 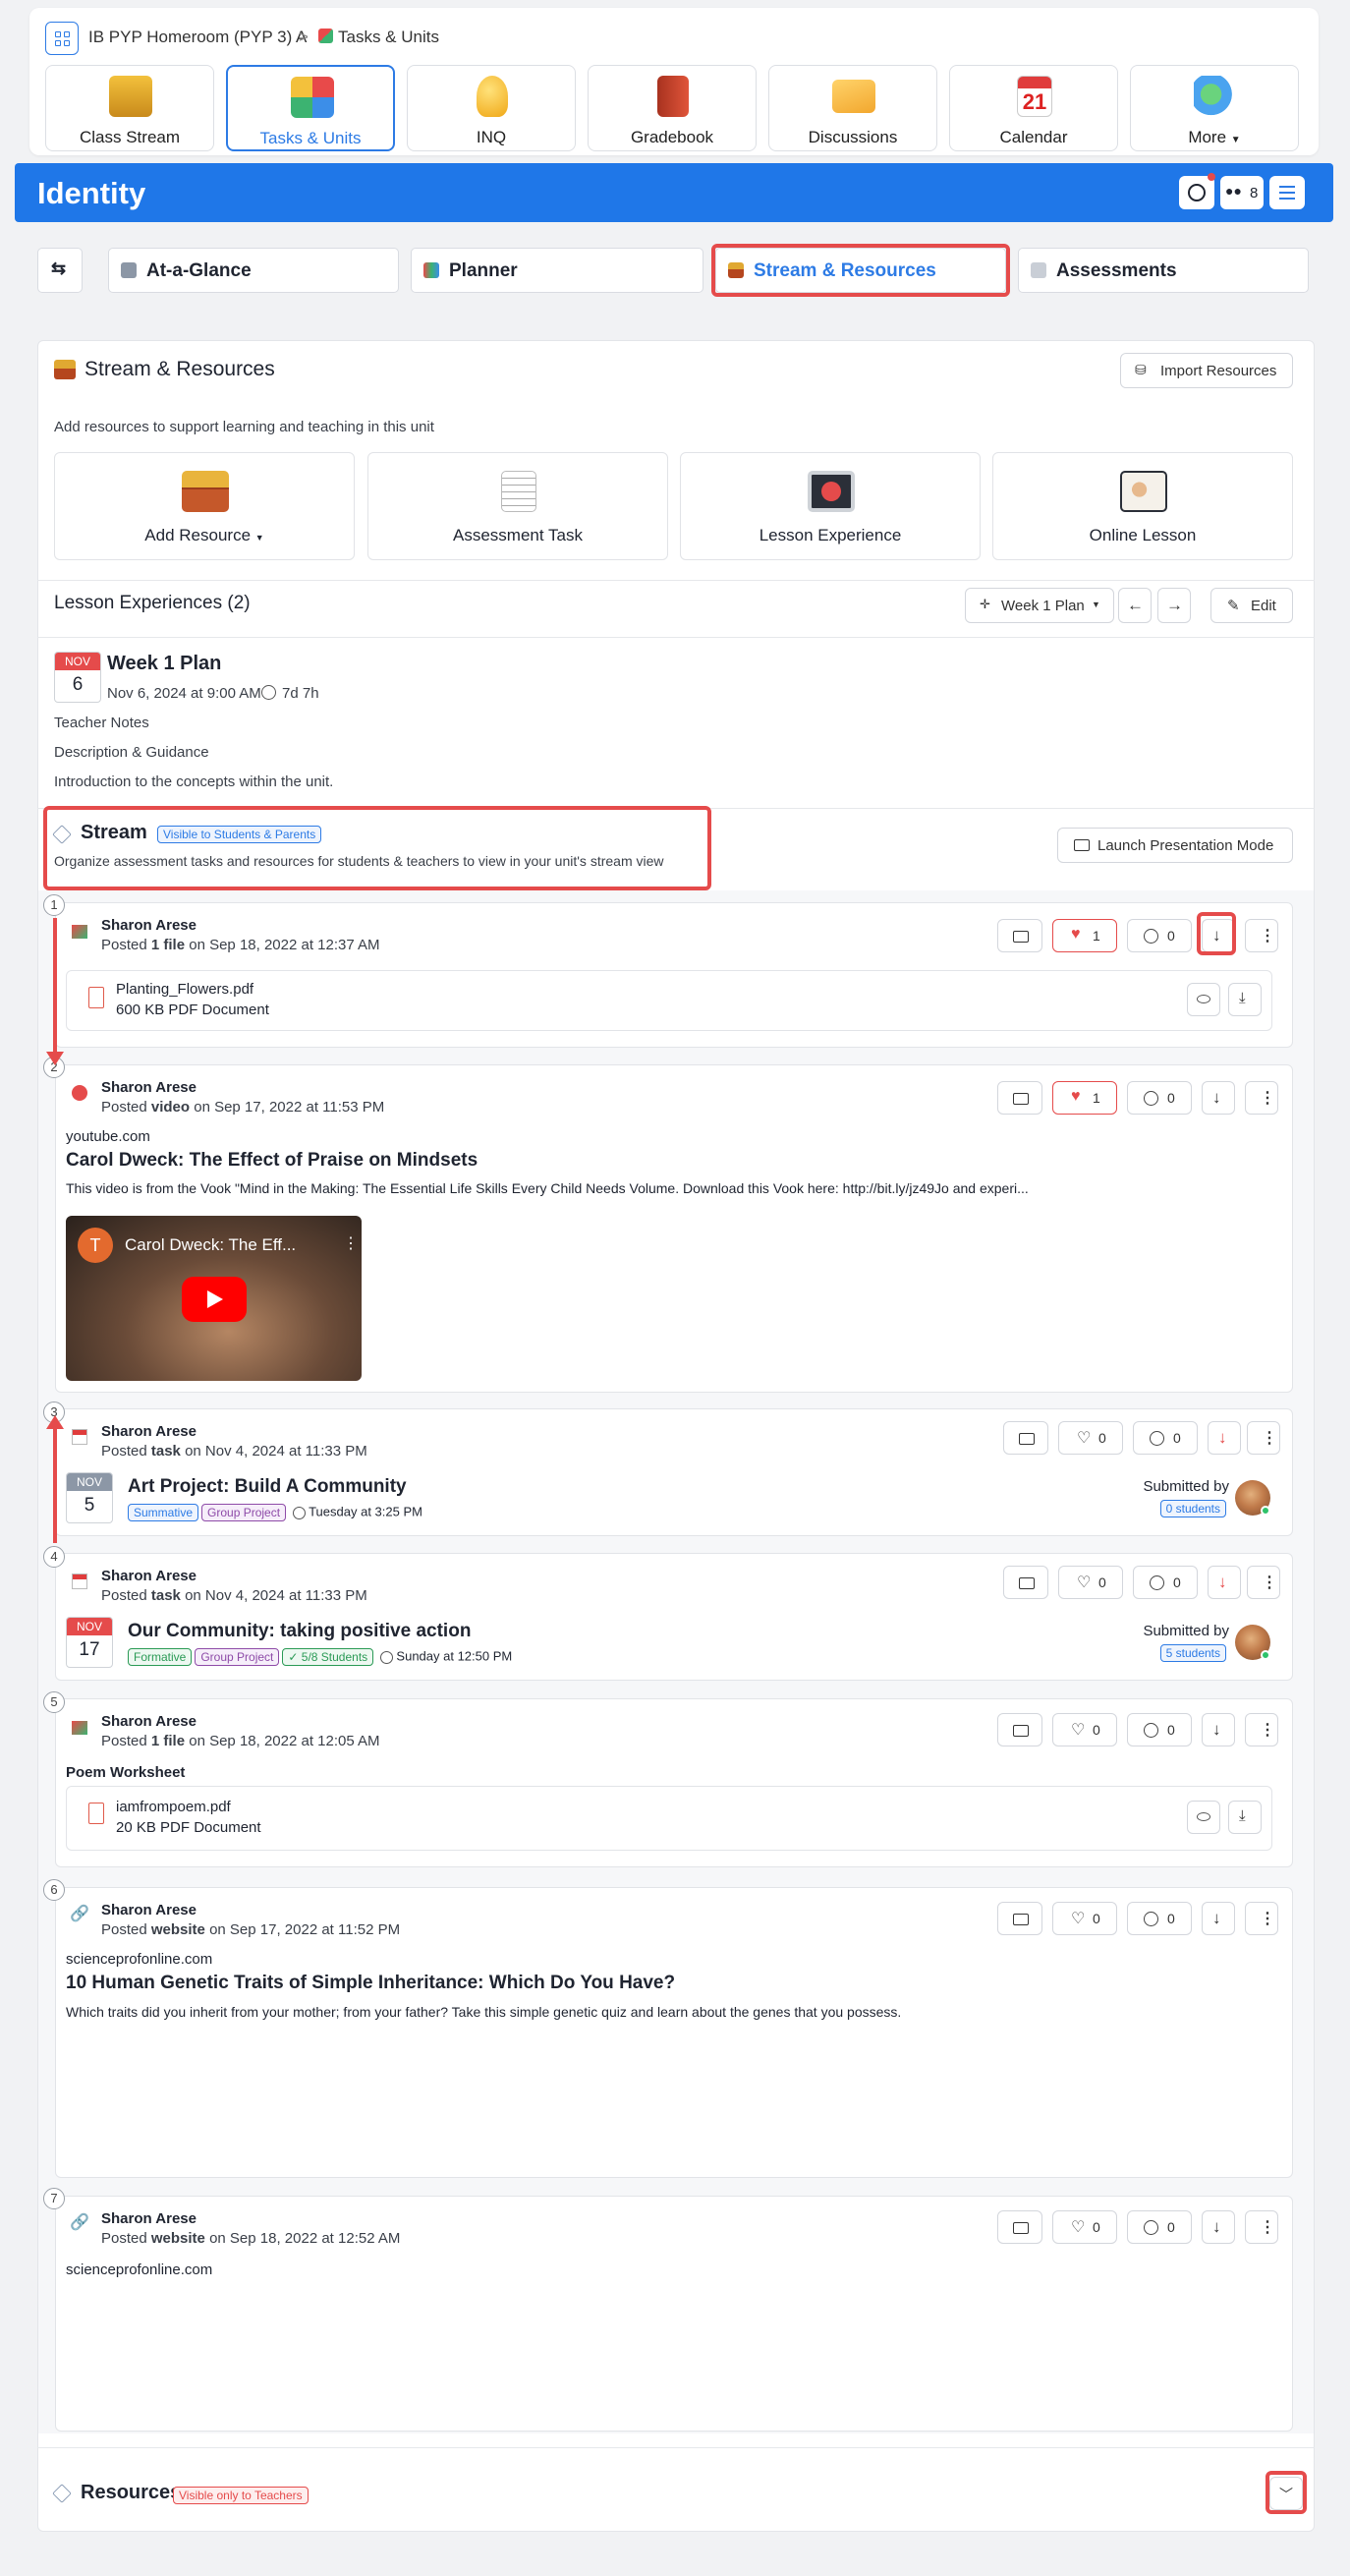 What do you see at coordinates (60, 271) in the screenshot?
I see `collapse-sidebar-button: ⇆` at bounding box center [60, 271].